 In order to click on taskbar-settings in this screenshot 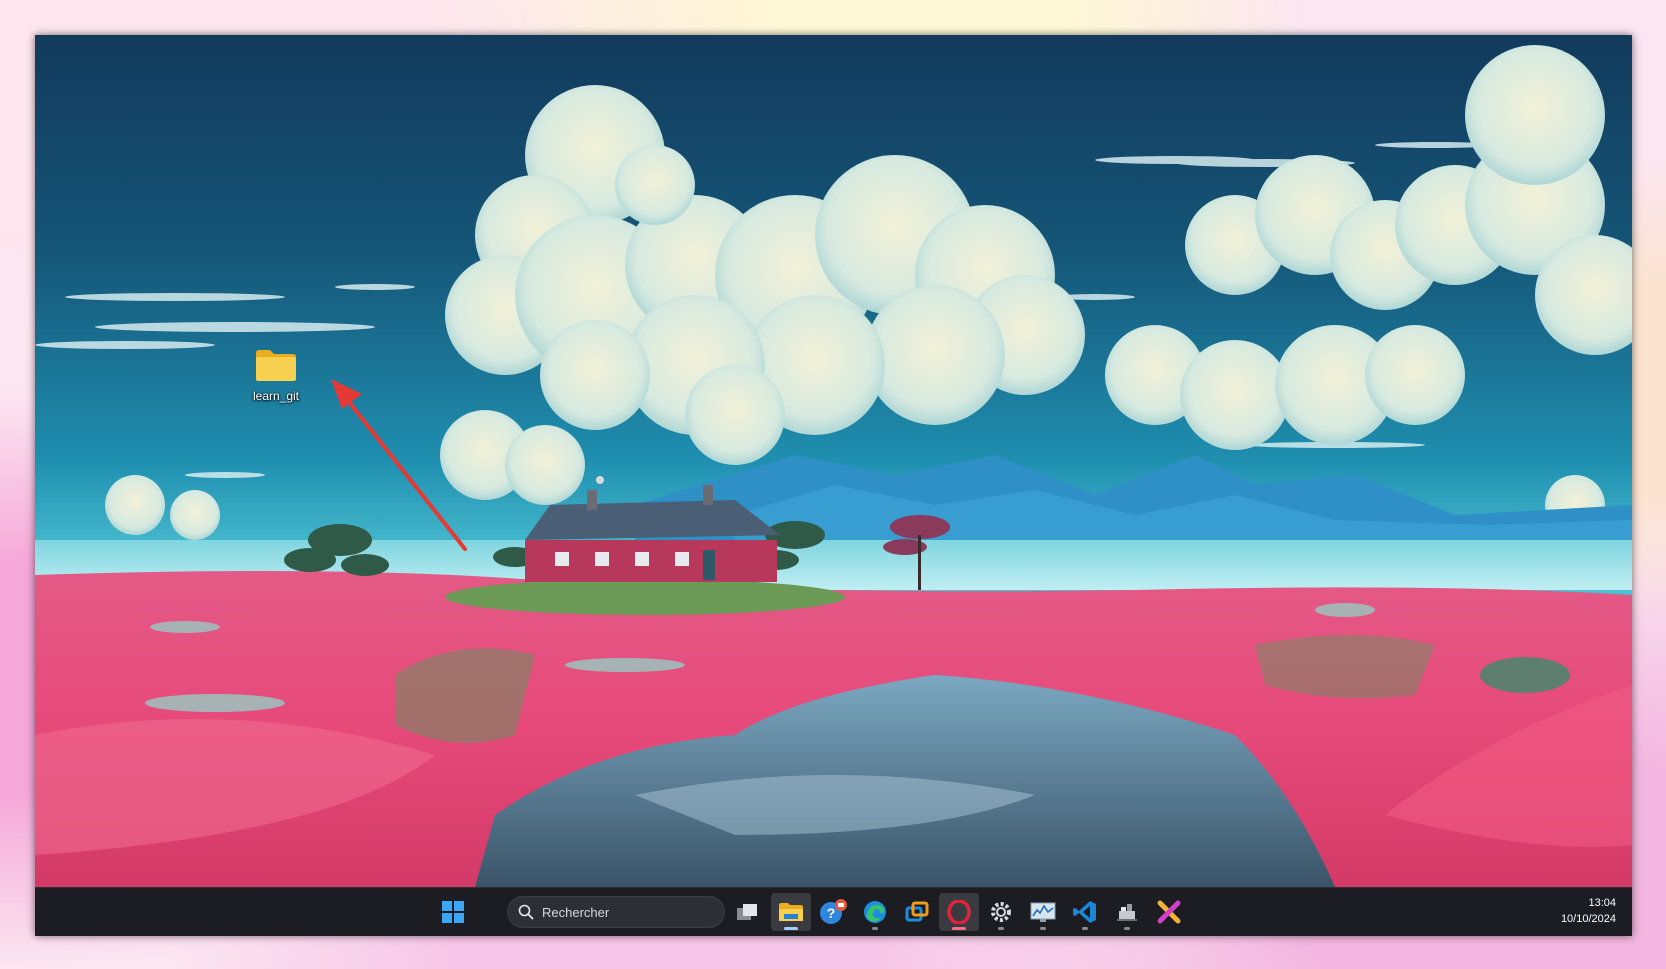, I will do `click(1001, 912)`.